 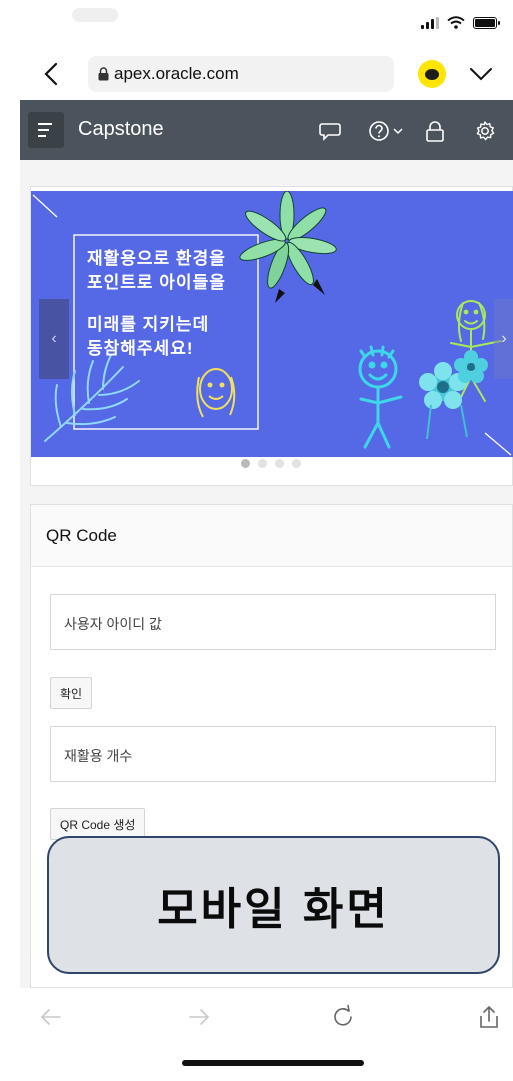 I want to click on status-time, so click(x=95, y=15).